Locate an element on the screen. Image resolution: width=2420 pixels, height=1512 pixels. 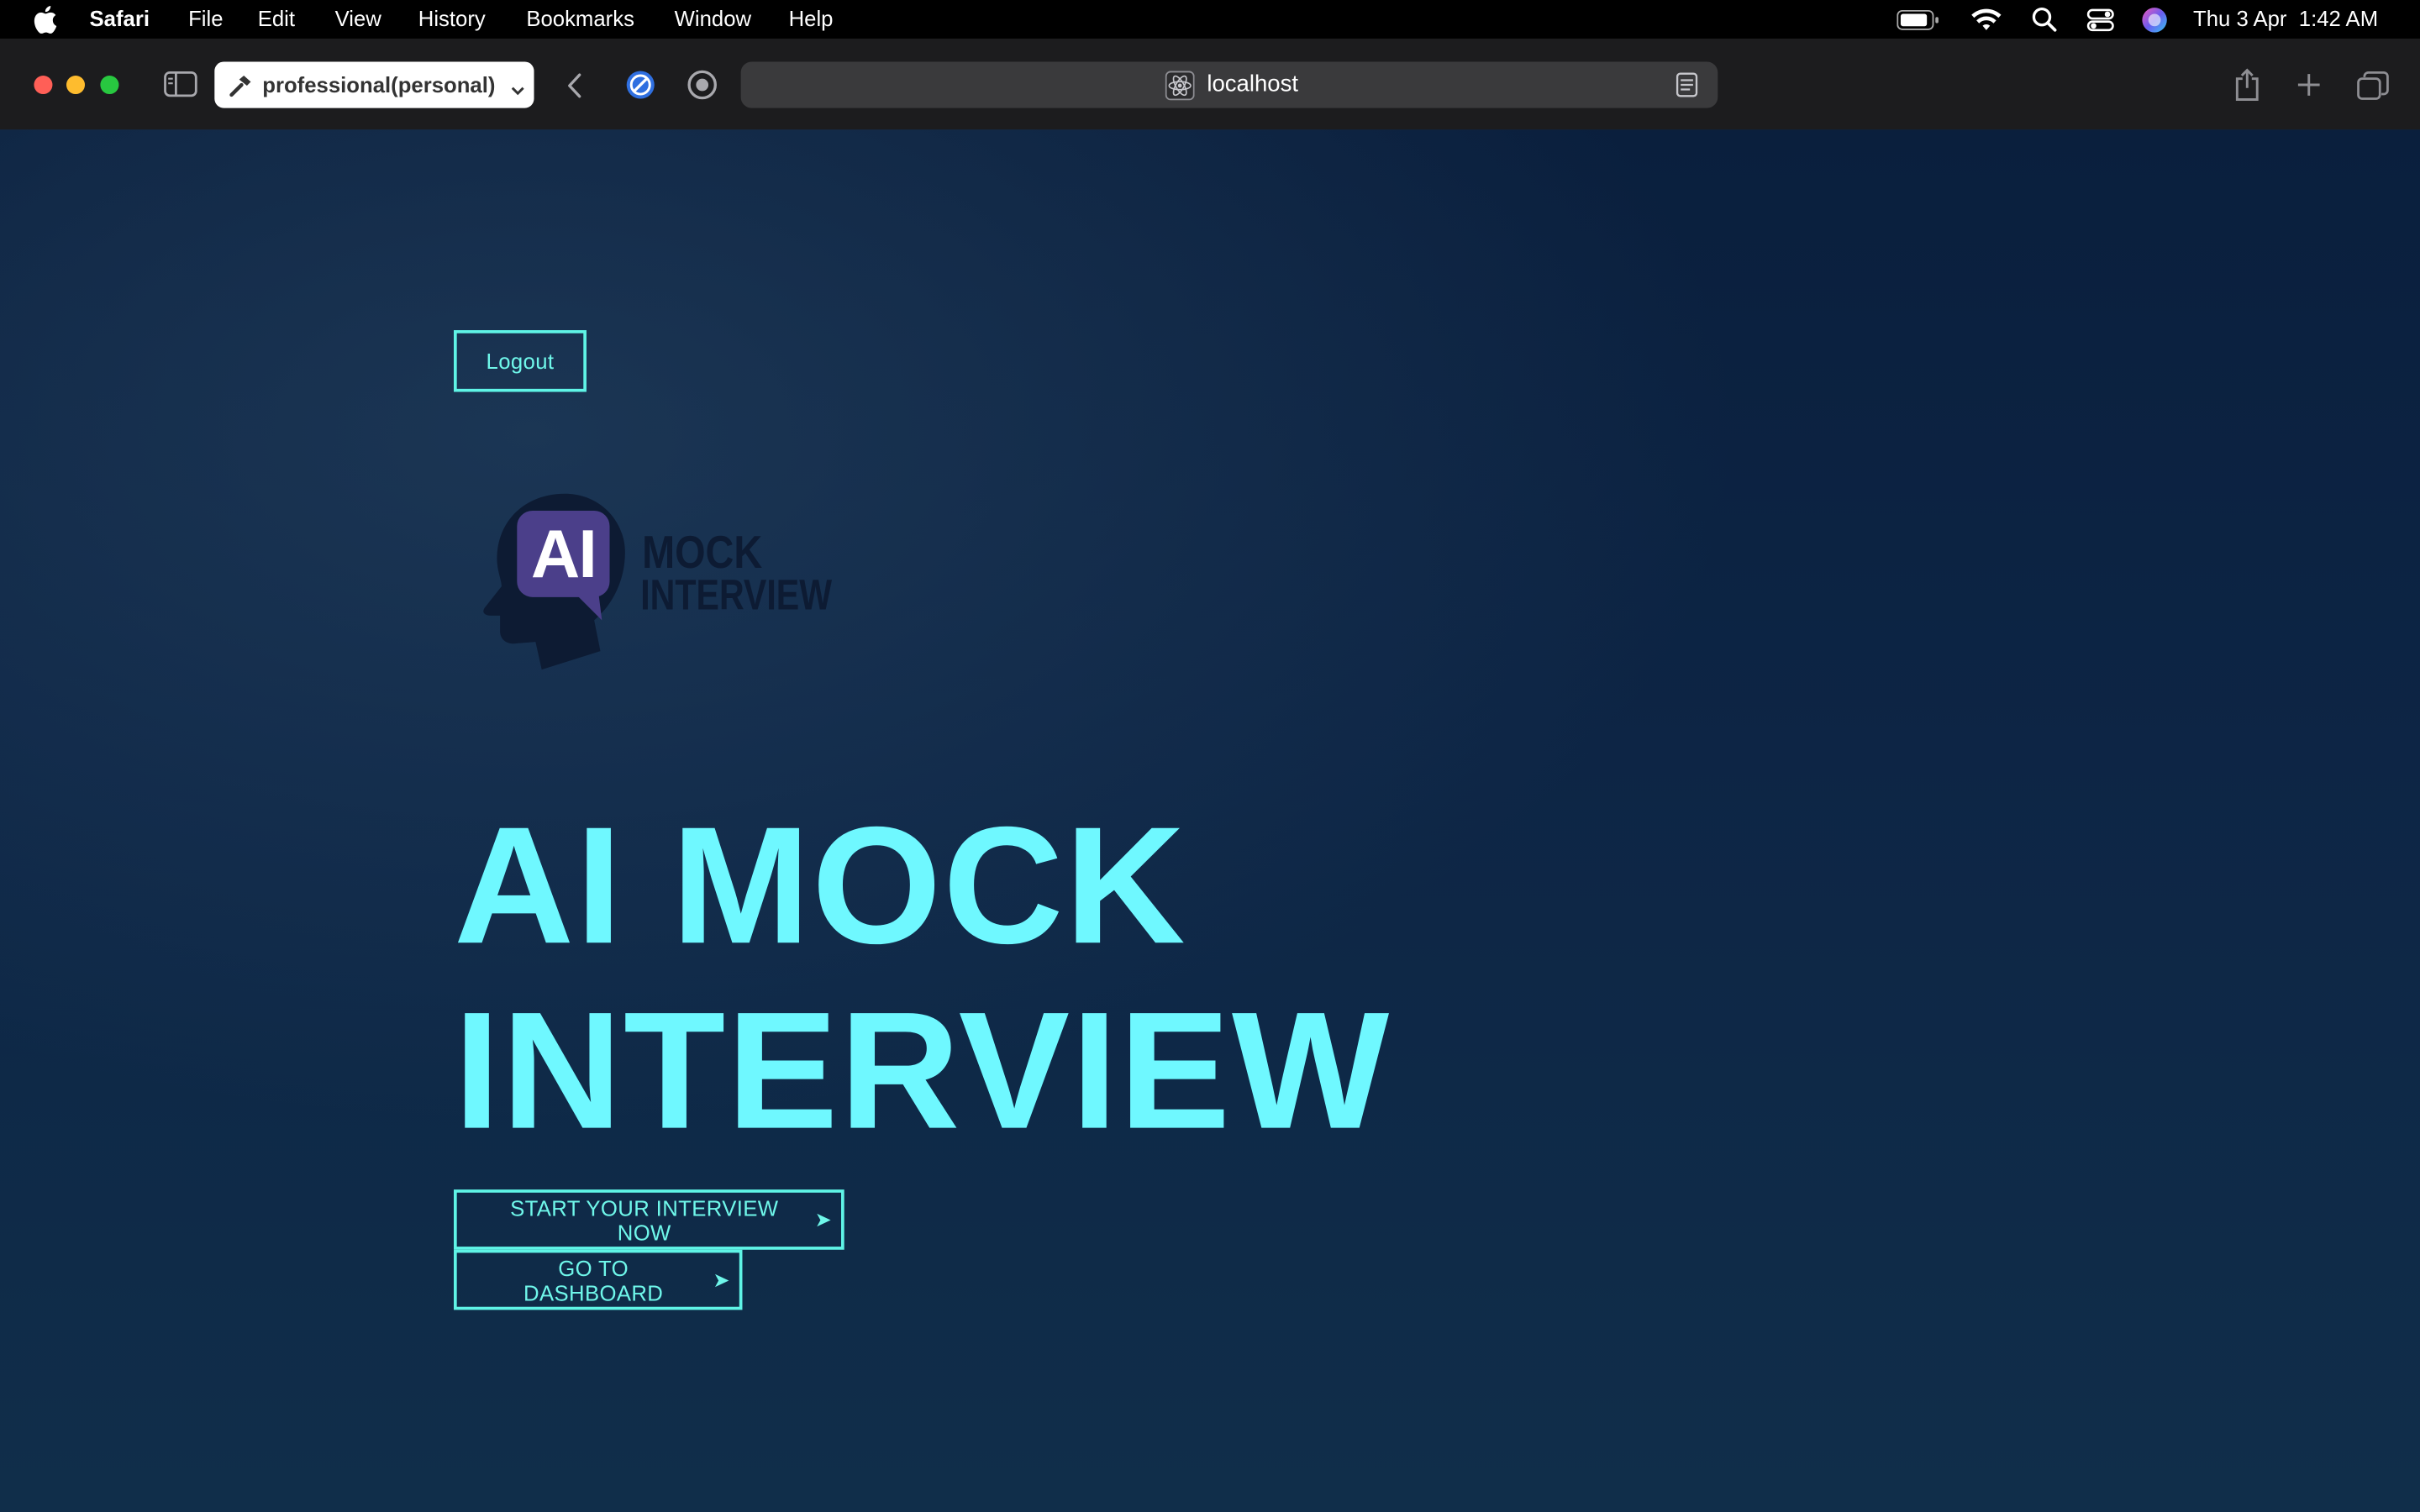
address-bar: localhost is located at coordinates (1229, 84).